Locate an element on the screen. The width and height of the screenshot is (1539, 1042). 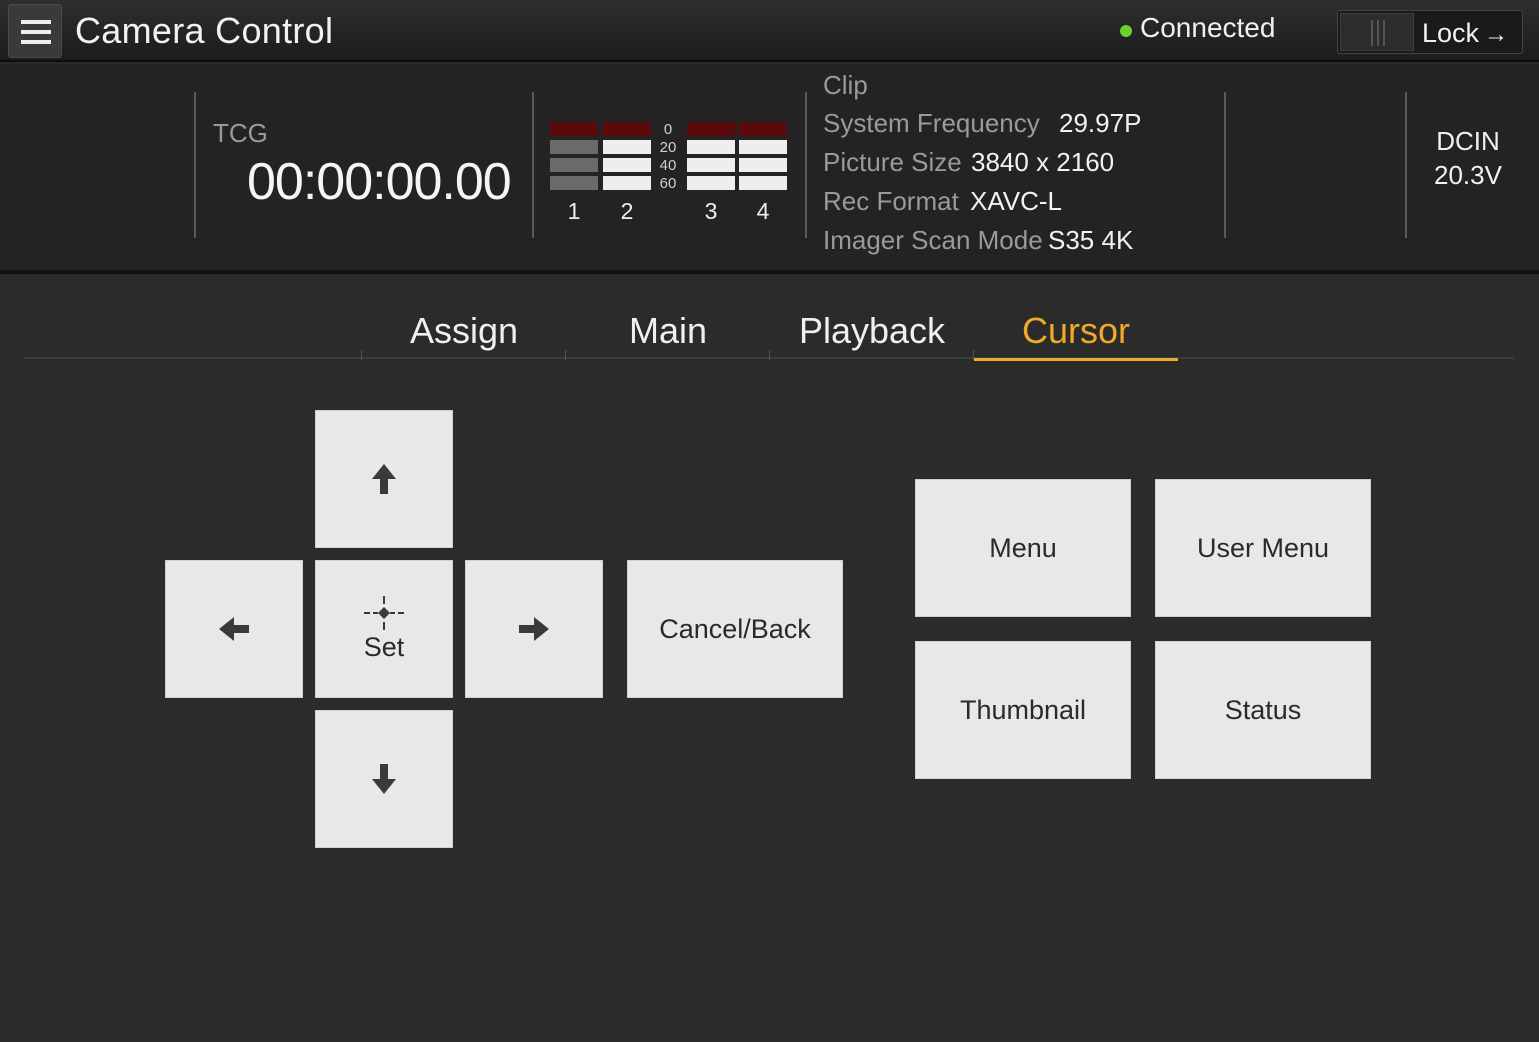
tab-label: Main is located at coordinates (668, 330).